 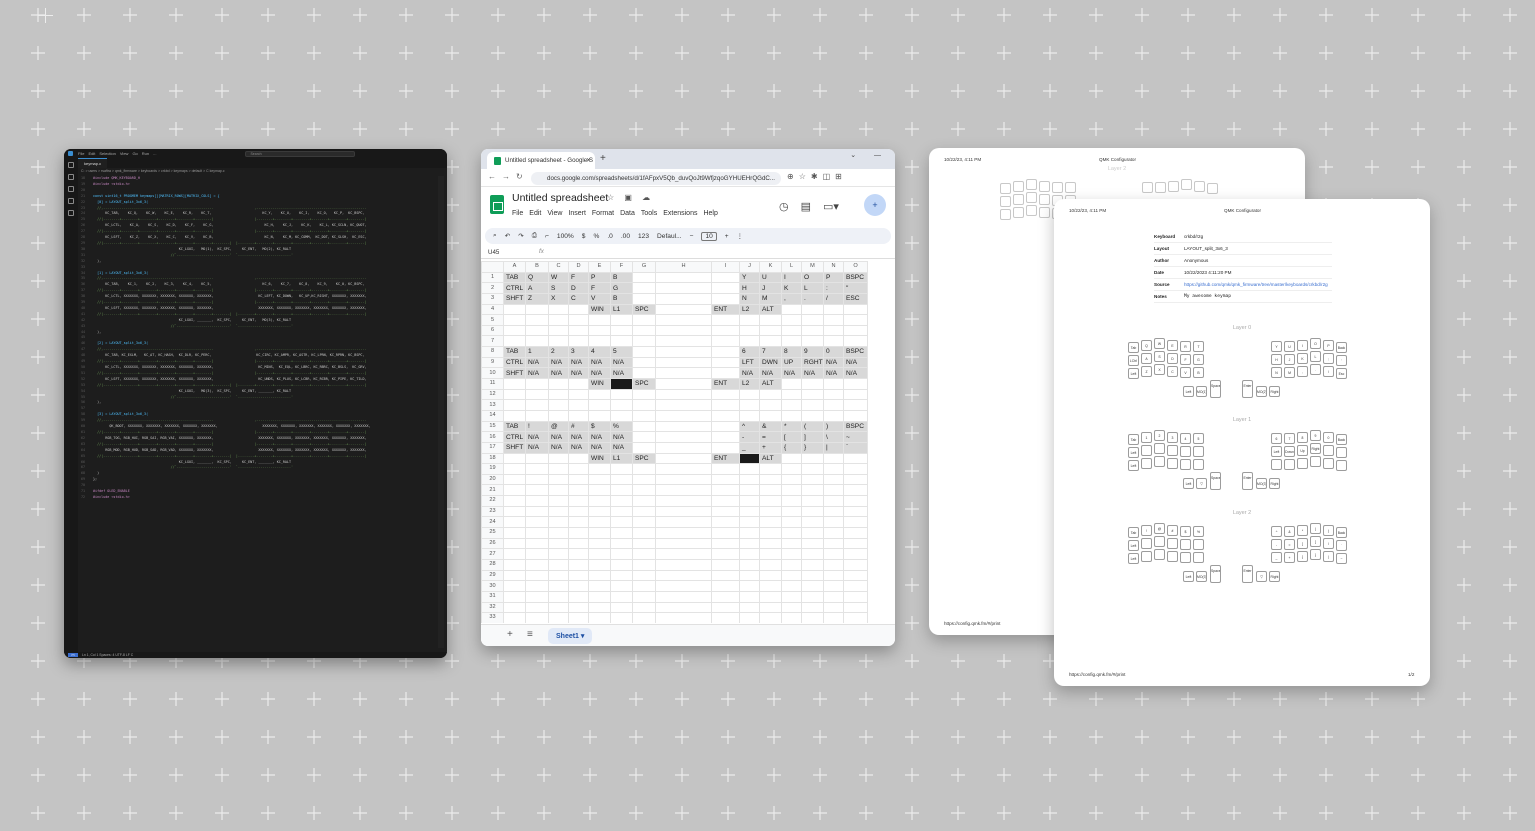 I want to click on percent-button: %, so click(x=596, y=236).